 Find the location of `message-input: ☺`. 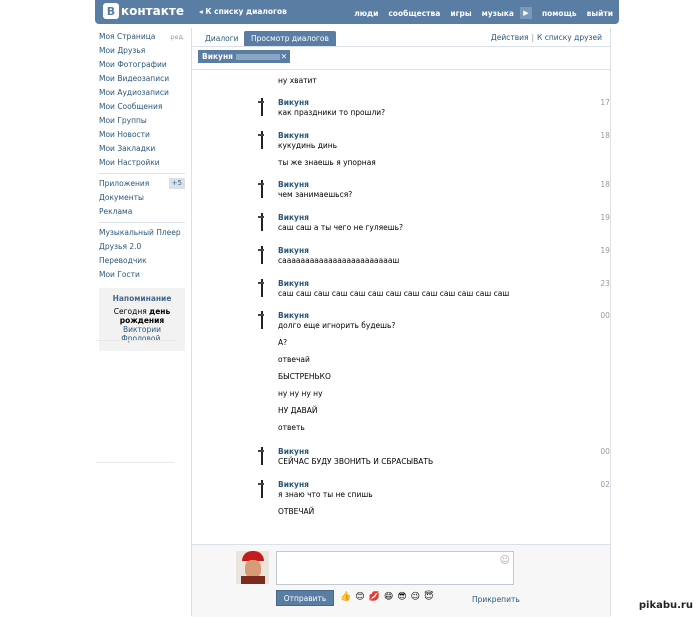

message-input: ☺ is located at coordinates (395, 568).